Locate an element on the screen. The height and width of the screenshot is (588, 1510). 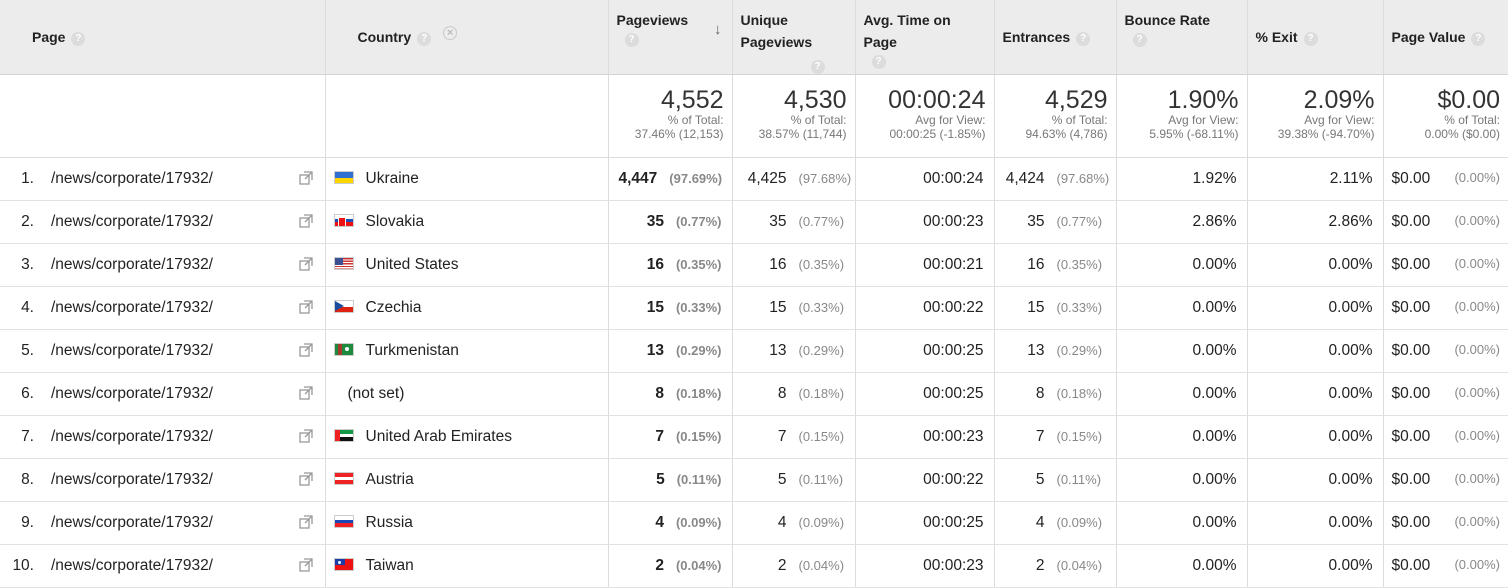
entrances-cell: 15 (0.33%) is located at coordinates (1055, 308).